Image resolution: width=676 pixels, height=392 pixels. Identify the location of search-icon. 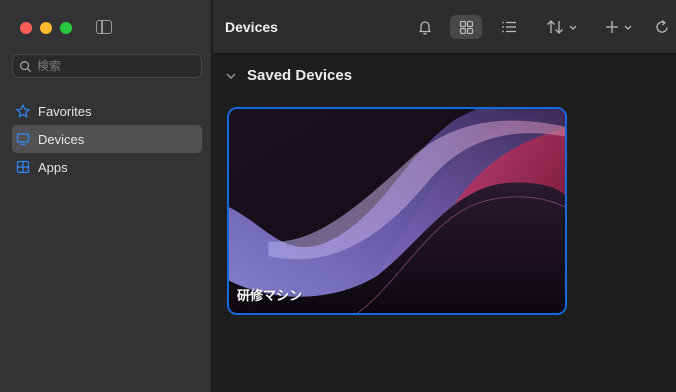
(26, 66).